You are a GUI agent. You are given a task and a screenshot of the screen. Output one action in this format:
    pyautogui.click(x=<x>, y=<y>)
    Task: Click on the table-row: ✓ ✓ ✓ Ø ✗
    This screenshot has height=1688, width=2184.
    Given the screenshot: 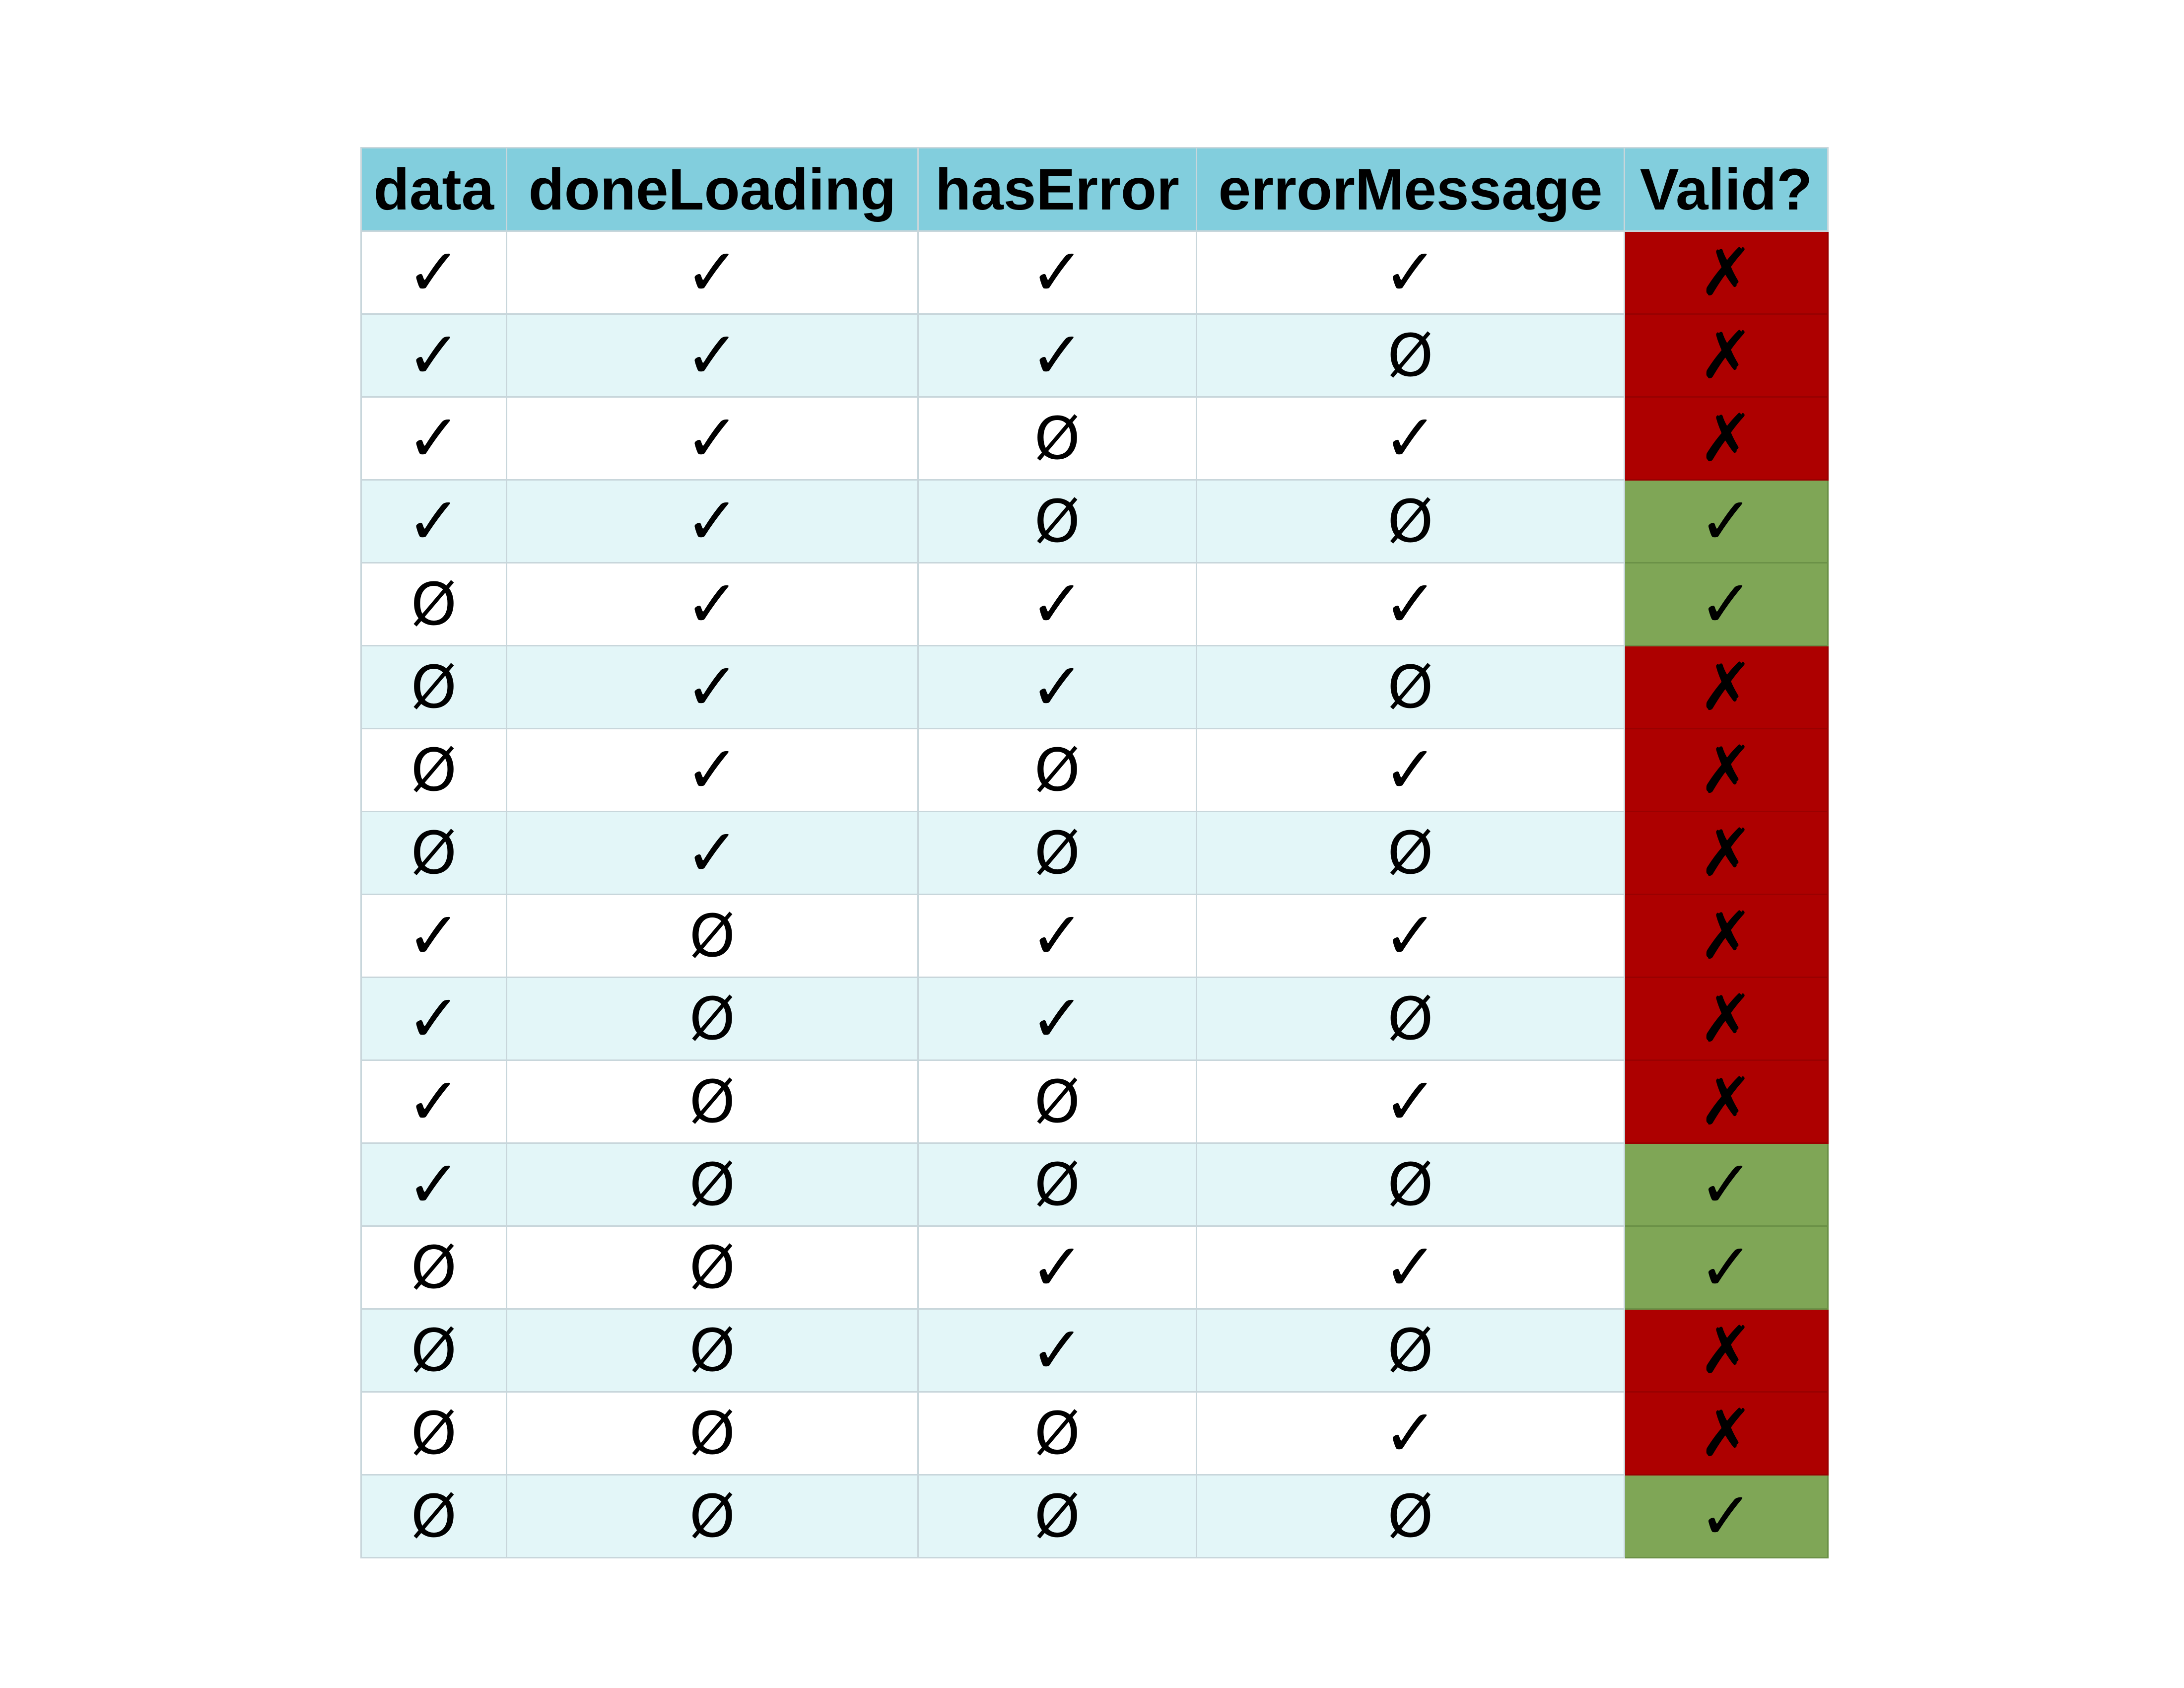 What is the action you would take?
    pyautogui.click(x=1094, y=355)
    